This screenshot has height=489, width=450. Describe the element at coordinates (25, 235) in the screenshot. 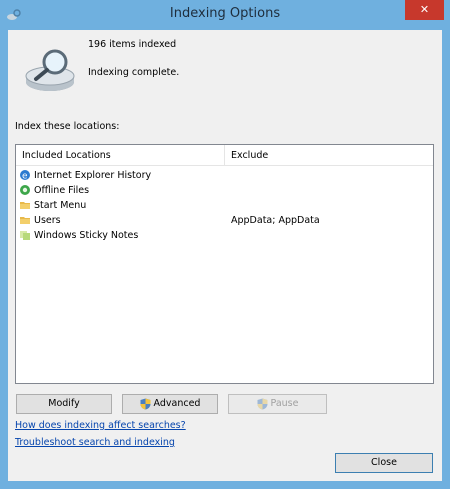

I see `sticky-notes-icon` at that location.